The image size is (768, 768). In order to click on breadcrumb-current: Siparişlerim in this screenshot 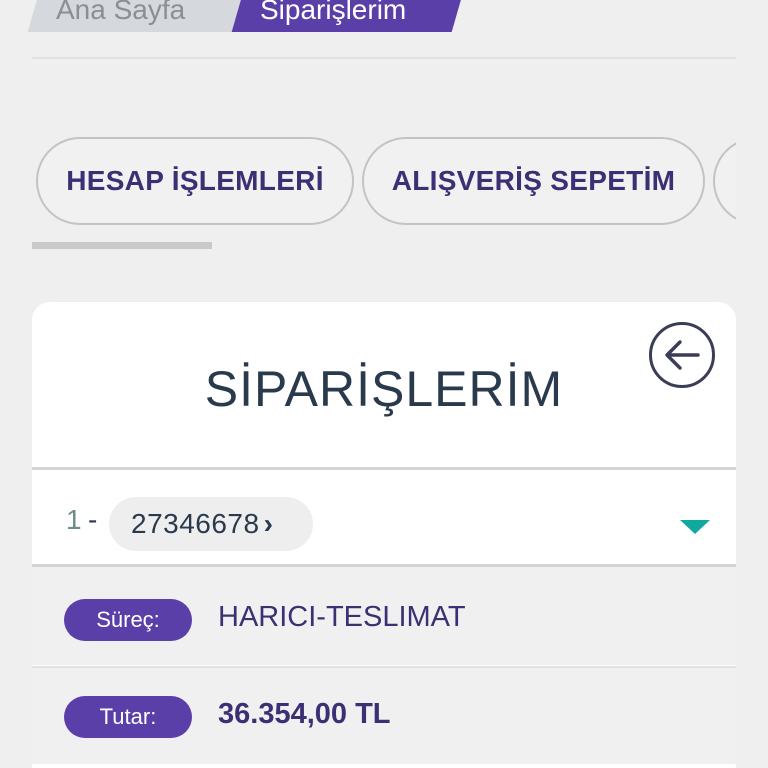, I will do `click(348, 16)`.